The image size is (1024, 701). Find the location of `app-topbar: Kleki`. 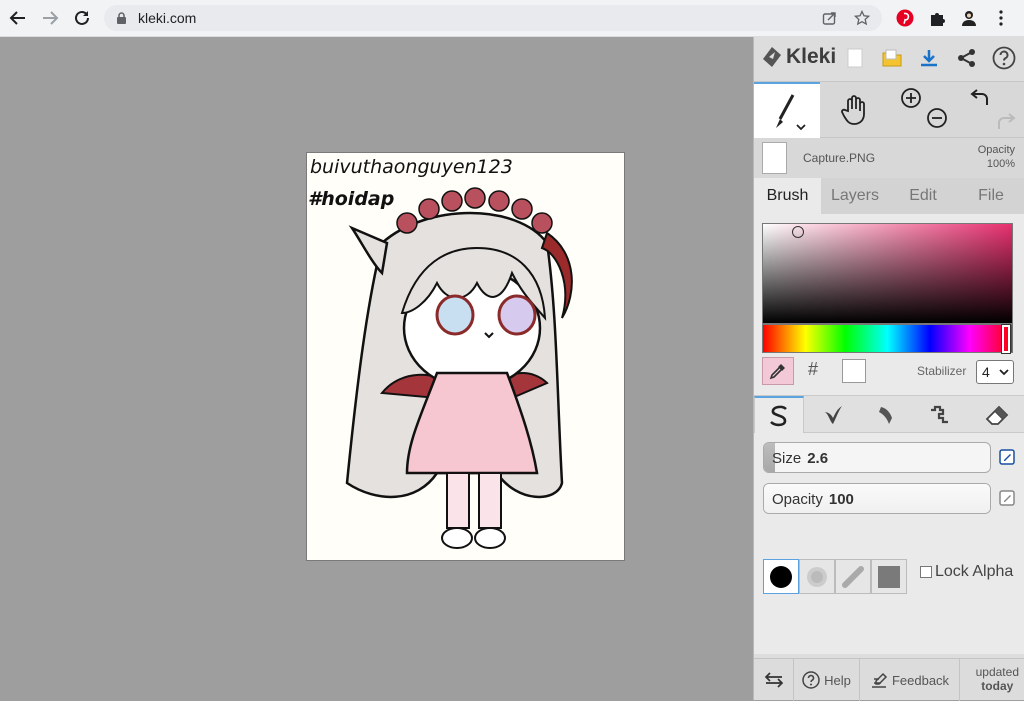

app-topbar: Kleki is located at coordinates (889, 59).